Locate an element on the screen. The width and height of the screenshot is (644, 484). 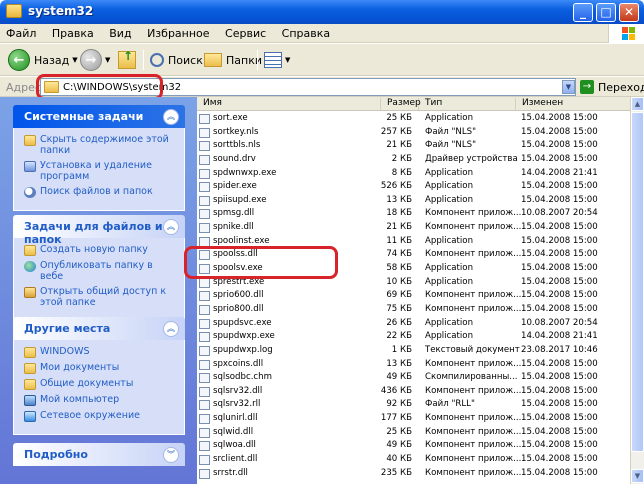
place-network-link: Сетевое окружение is located at coordinates (100, 416).